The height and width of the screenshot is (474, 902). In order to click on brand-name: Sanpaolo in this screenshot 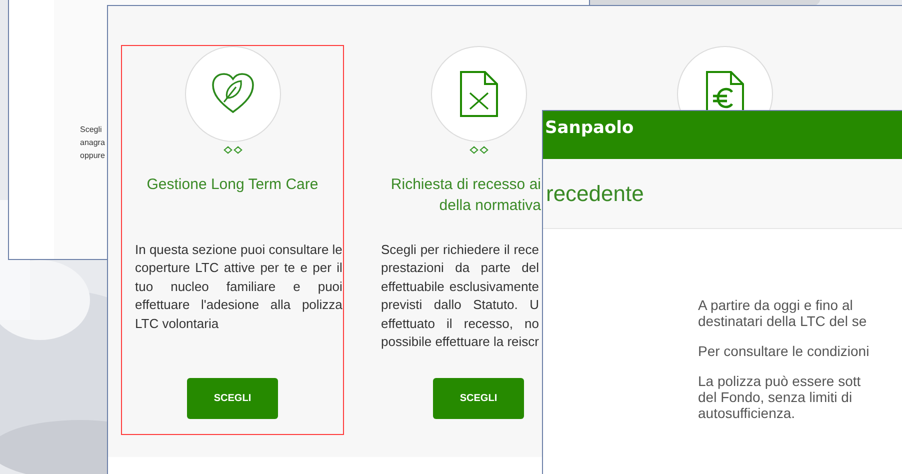, I will do `click(589, 128)`.